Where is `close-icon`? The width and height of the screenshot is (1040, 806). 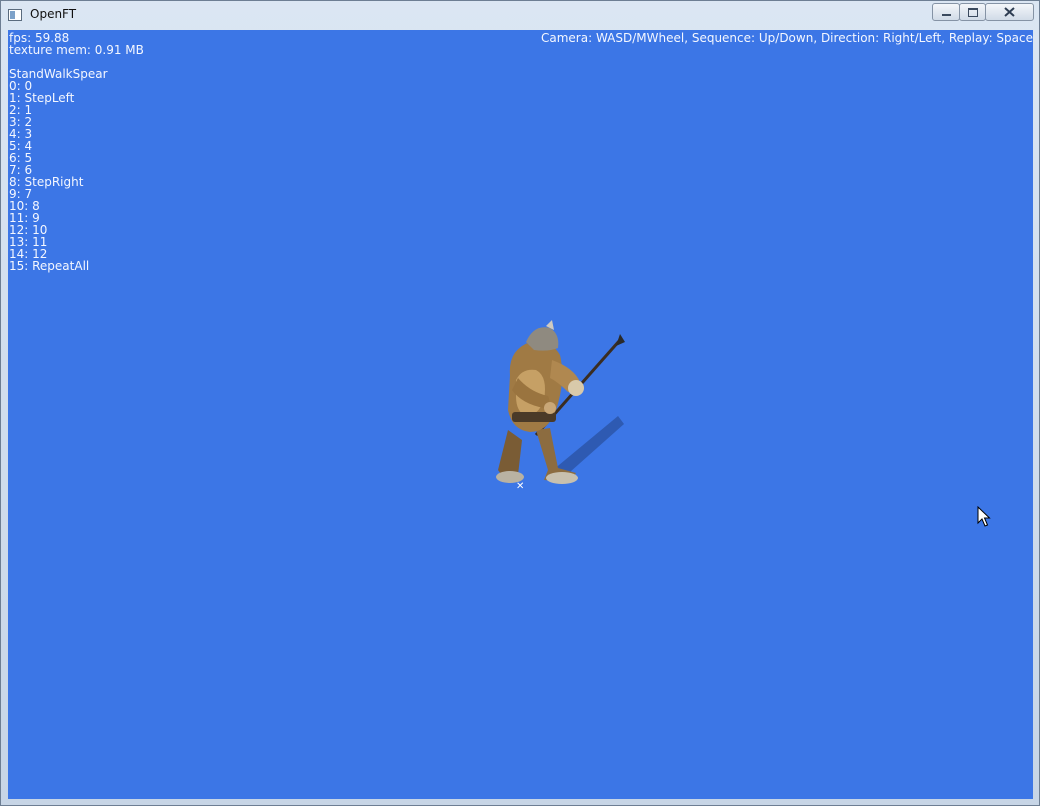 close-icon is located at coordinates (1009, 12).